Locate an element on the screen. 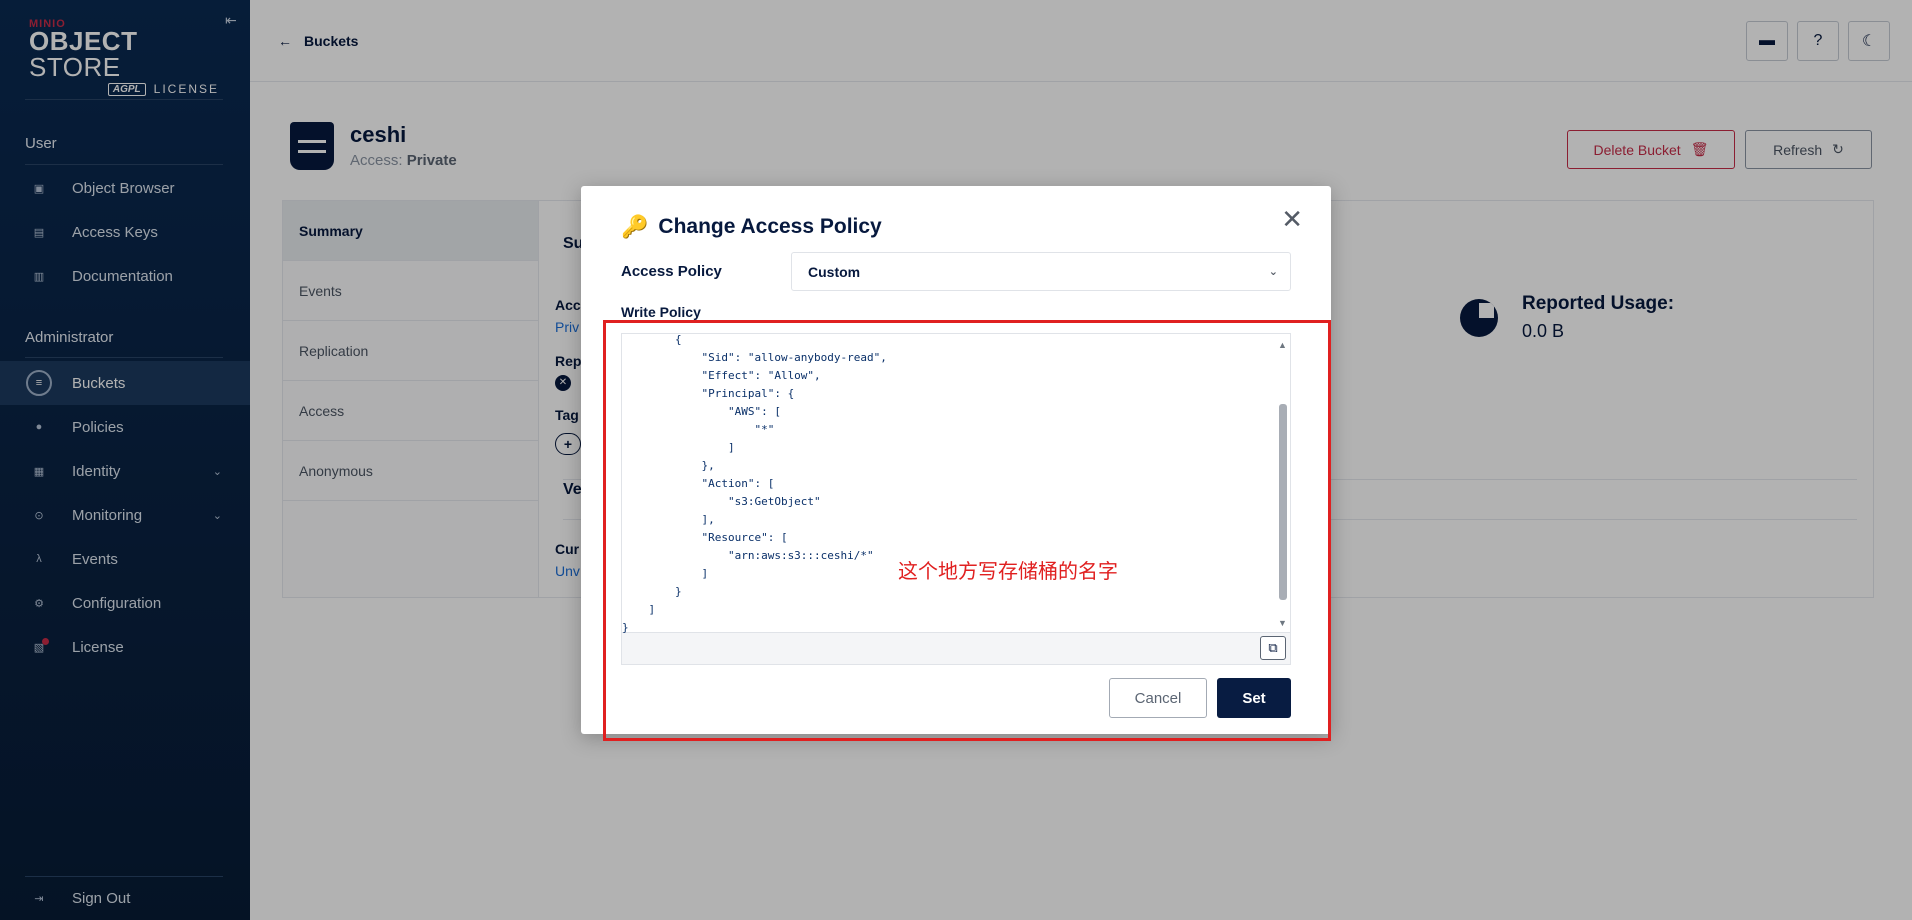 This screenshot has height=920, width=1912. modal-title: 🔑 Change Access Policy is located at coordinates (751, 227).